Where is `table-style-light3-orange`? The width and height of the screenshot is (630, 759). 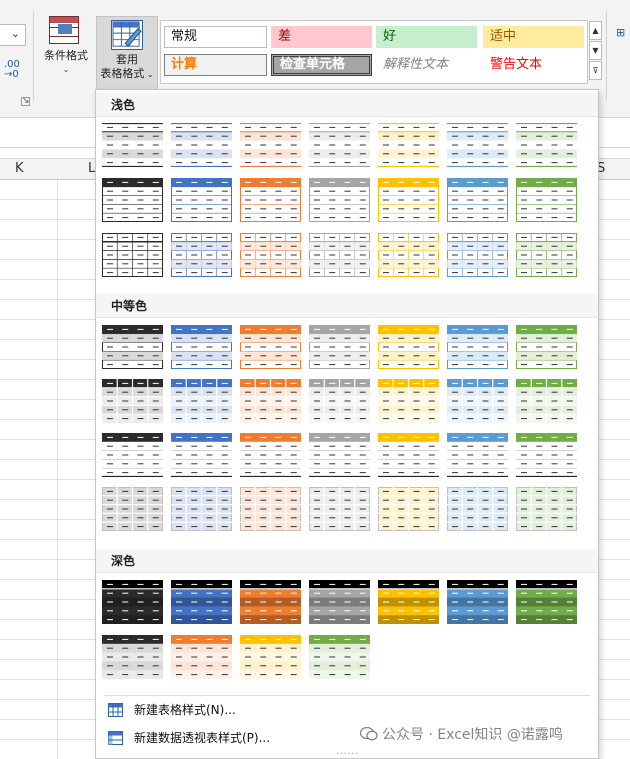 table-style-light3-orange is located at coordinates (270, 255).